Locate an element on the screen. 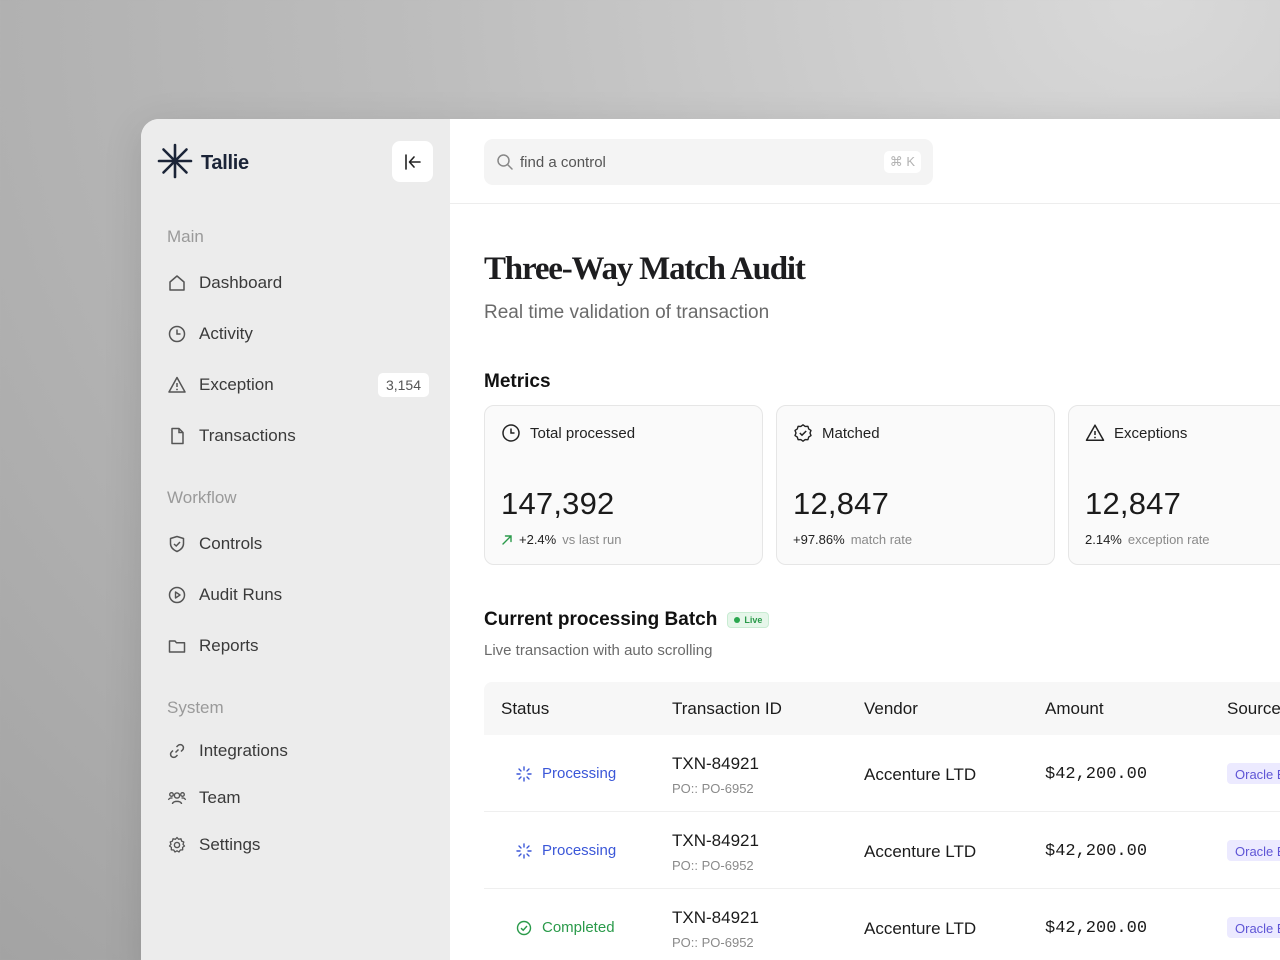  column-header-source: Source is located at coordinates (1253, 709).